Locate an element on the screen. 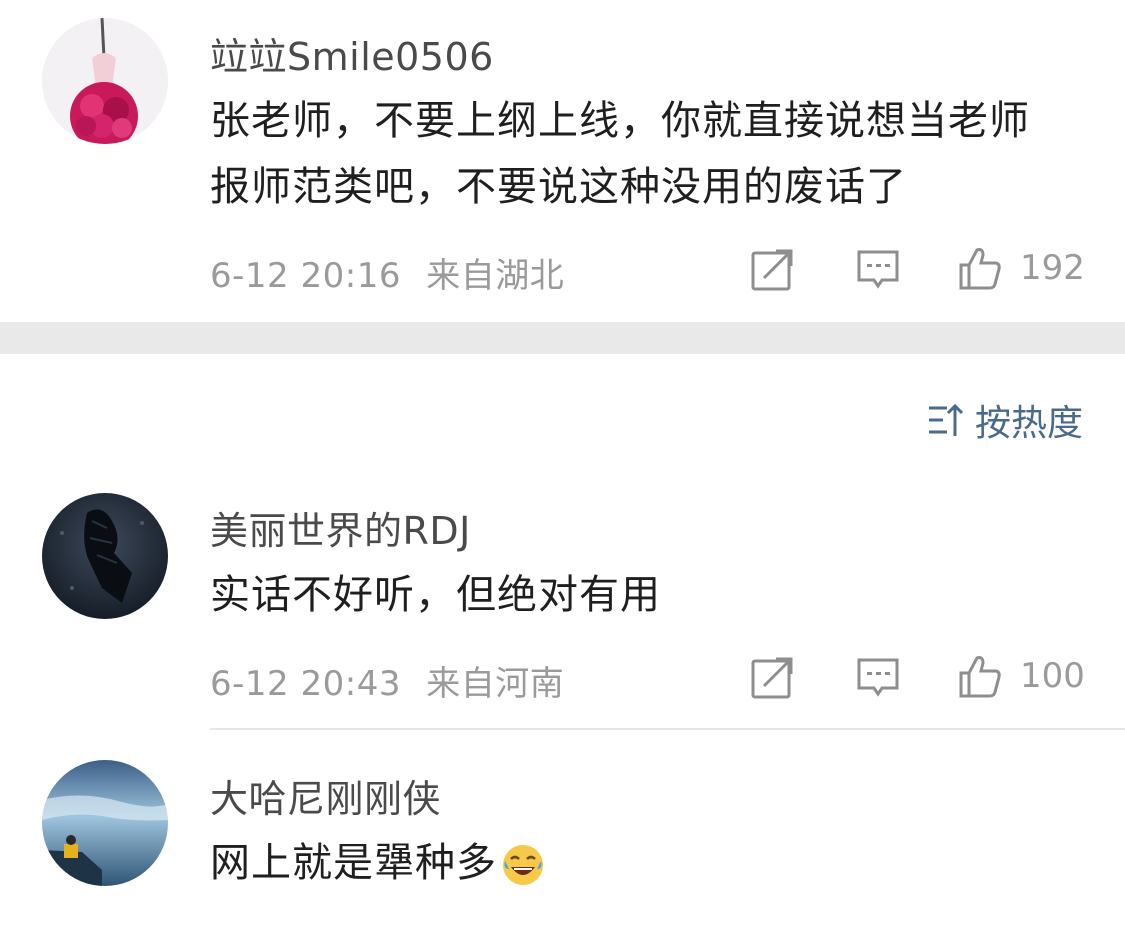 Image resolution: width=1125 pixels, height=928 pixels. section-separator is located at coordinates (562, 338).